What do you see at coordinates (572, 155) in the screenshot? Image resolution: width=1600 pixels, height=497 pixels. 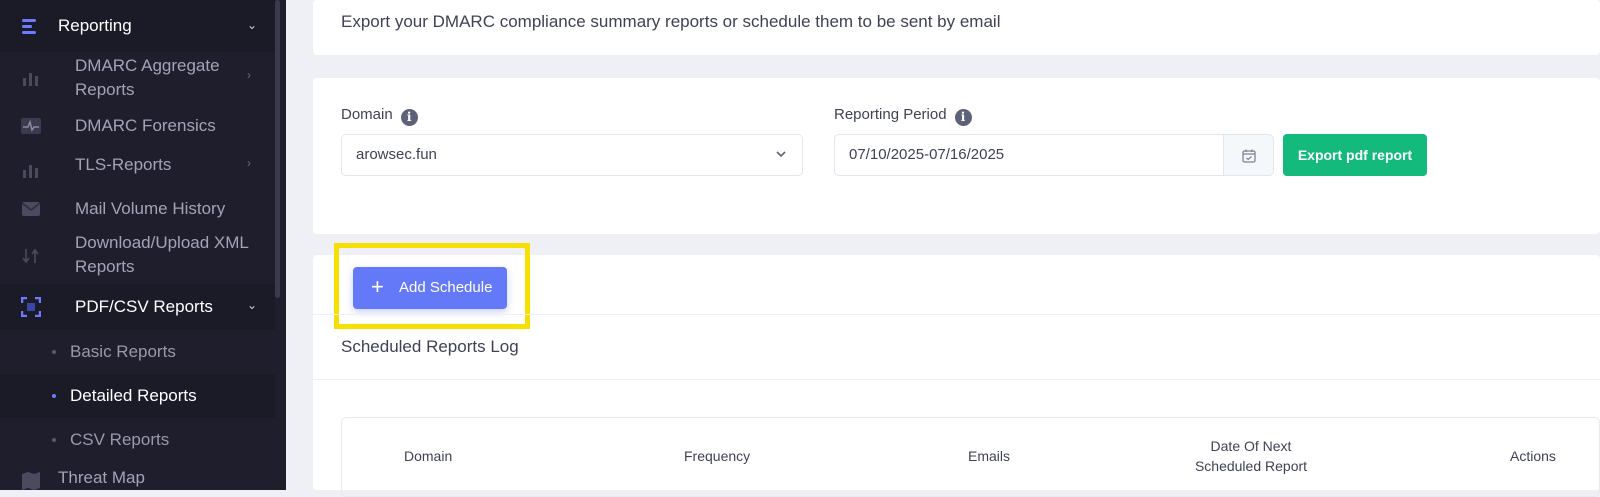 I see `domain-select: arowsec.fun` at bounding box center [572, 155].